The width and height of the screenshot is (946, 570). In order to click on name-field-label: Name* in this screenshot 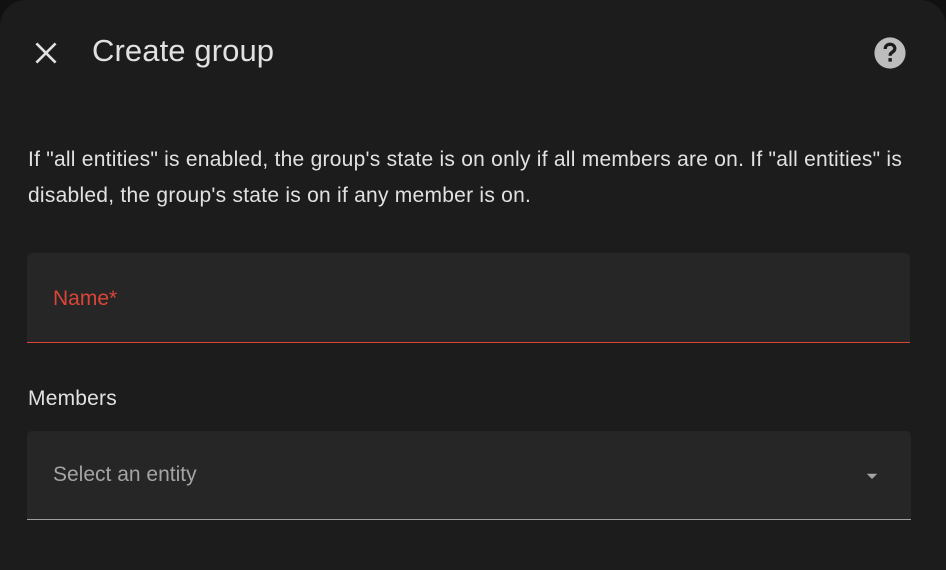, I will do `click(85, 298)`.